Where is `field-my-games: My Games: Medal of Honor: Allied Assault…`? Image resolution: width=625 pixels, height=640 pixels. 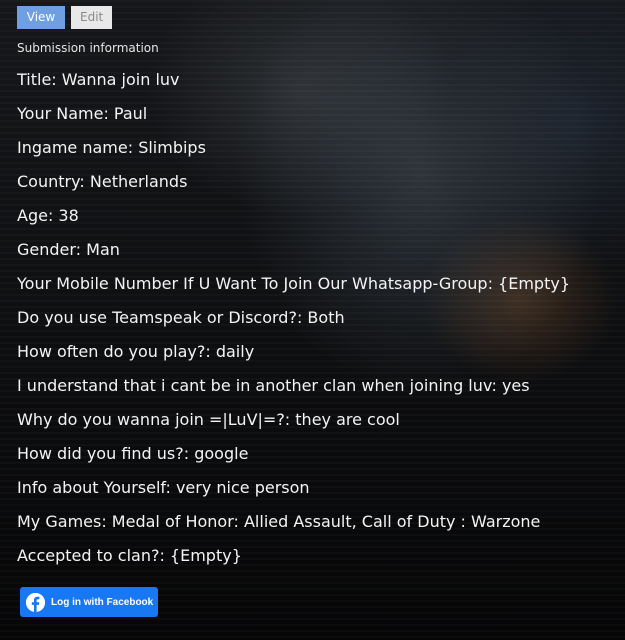 field-my-games: My Games: Medal of Honor: Allied Assault… is located at coordinates (279, 521).